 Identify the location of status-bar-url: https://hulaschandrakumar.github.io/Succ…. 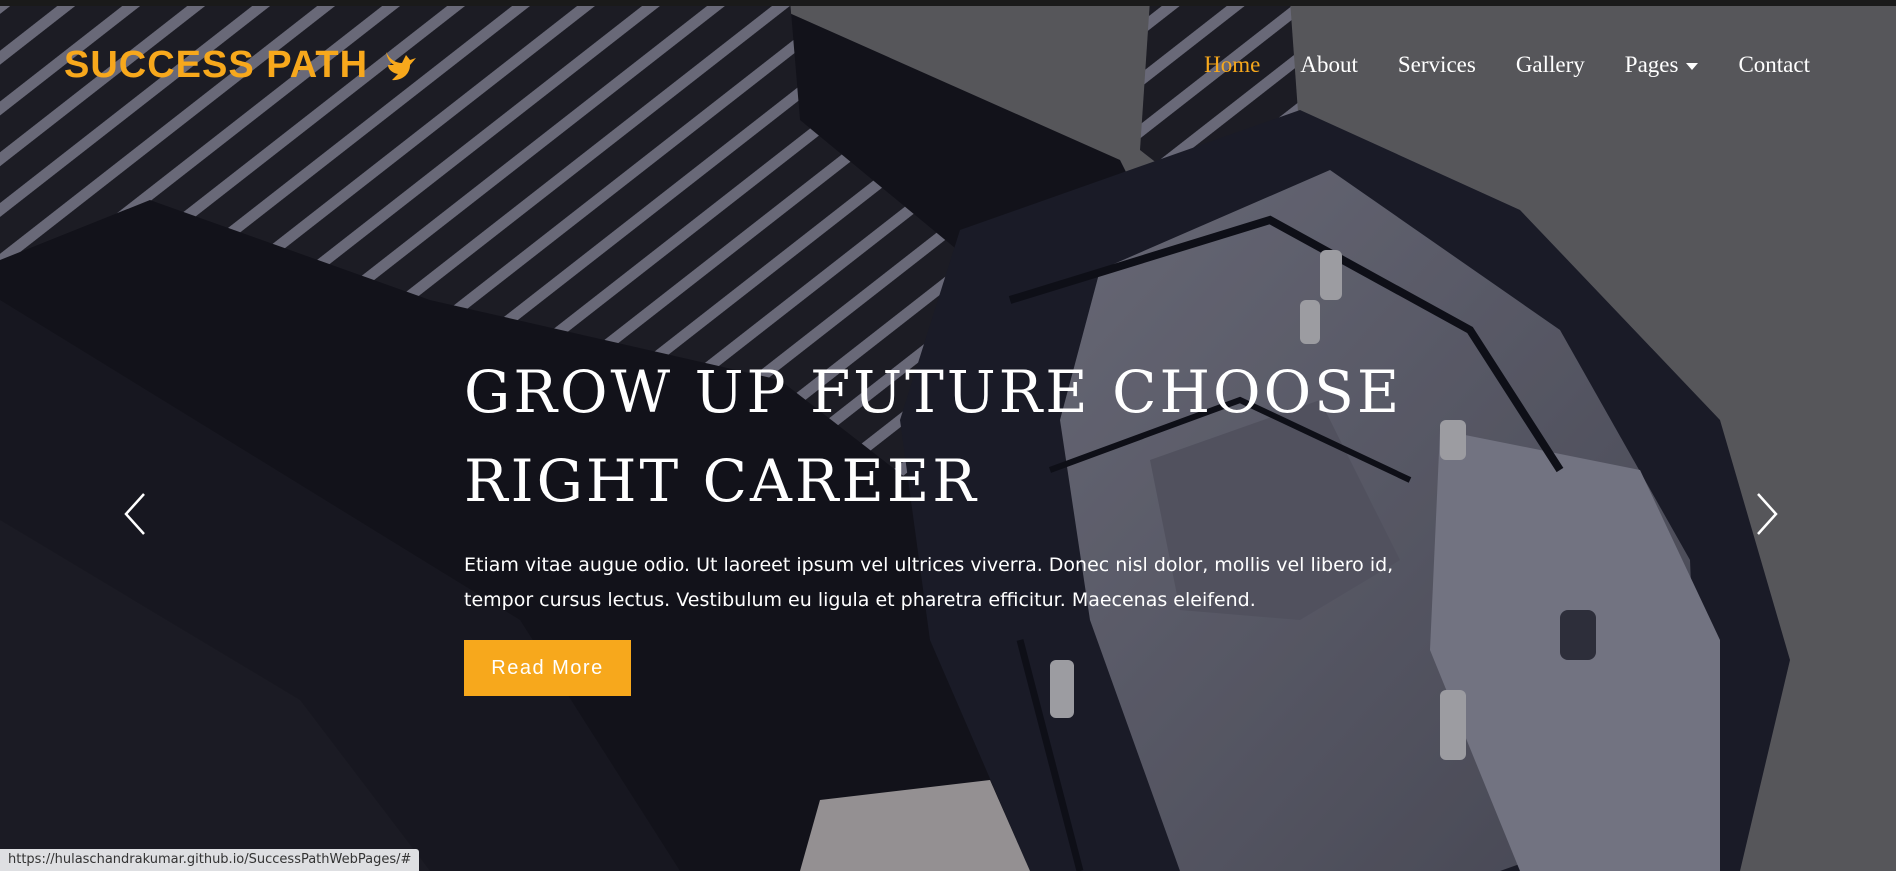
(210, 860).